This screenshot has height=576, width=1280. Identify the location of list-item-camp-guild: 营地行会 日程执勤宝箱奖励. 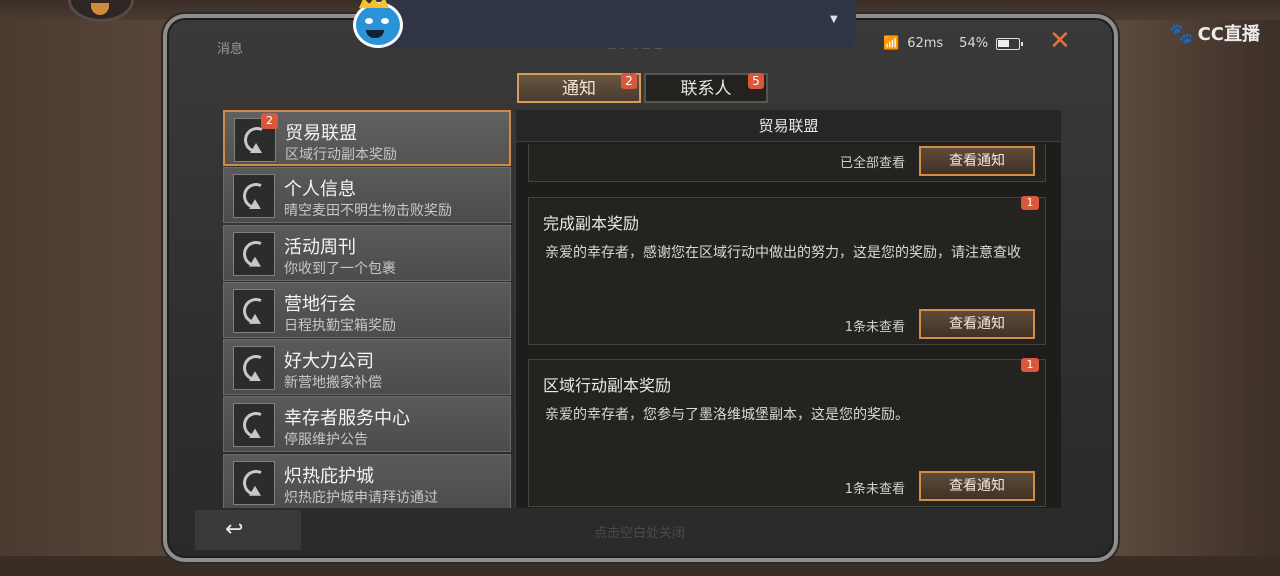
(367, 309).